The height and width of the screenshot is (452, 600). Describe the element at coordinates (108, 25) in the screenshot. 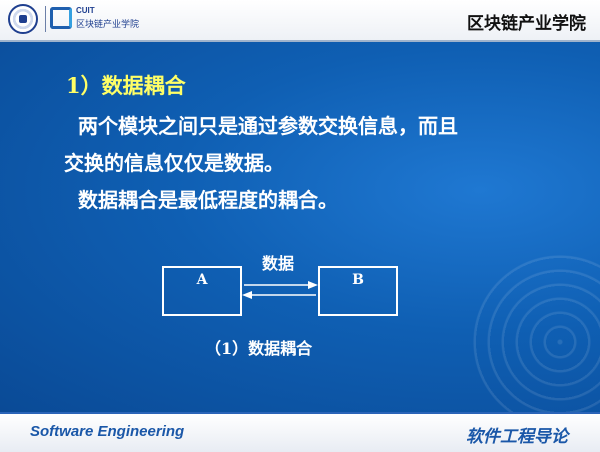

I see `logo-institute-text: 区块链产业学院` at that location.